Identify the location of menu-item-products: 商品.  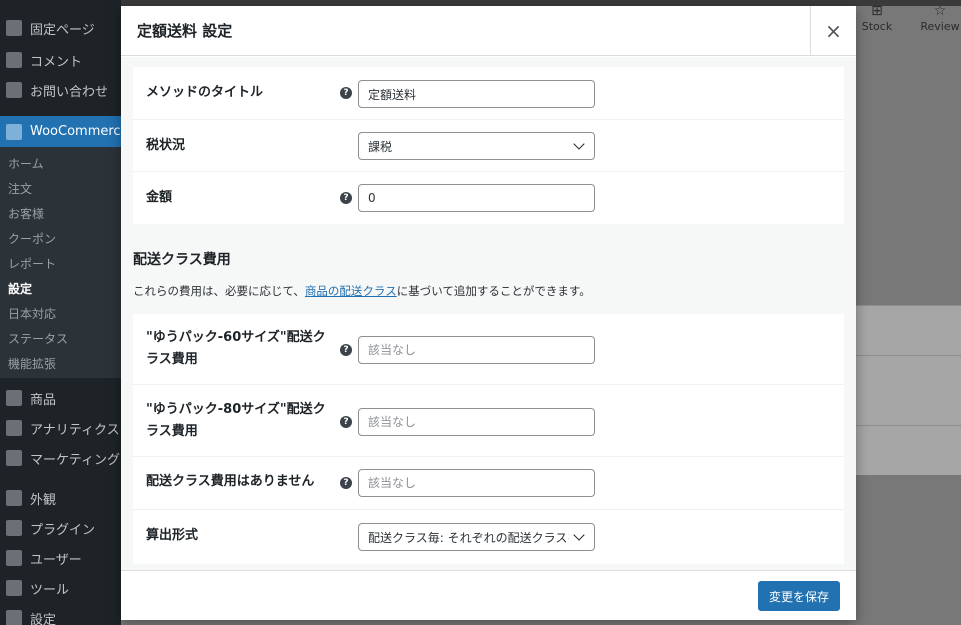
(60, 398).